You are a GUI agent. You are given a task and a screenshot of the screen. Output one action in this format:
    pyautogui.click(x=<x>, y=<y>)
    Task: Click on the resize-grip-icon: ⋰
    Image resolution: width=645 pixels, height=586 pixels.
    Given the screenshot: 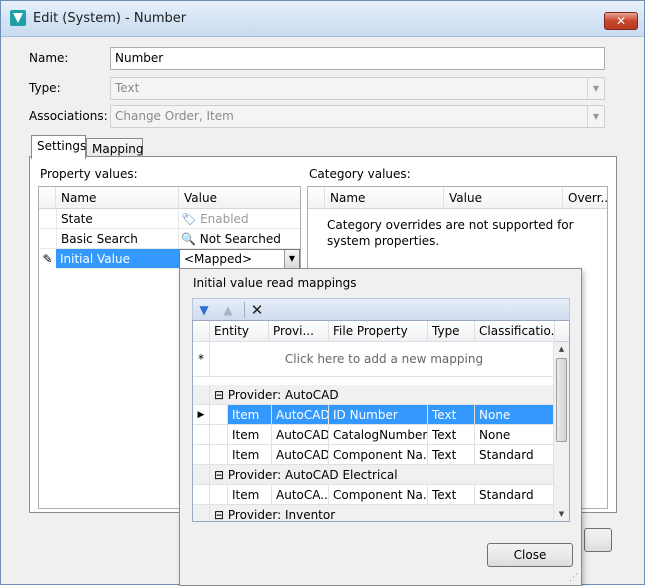 What is the action you would take?
    pyautogui.click(x=574, y=578)
    